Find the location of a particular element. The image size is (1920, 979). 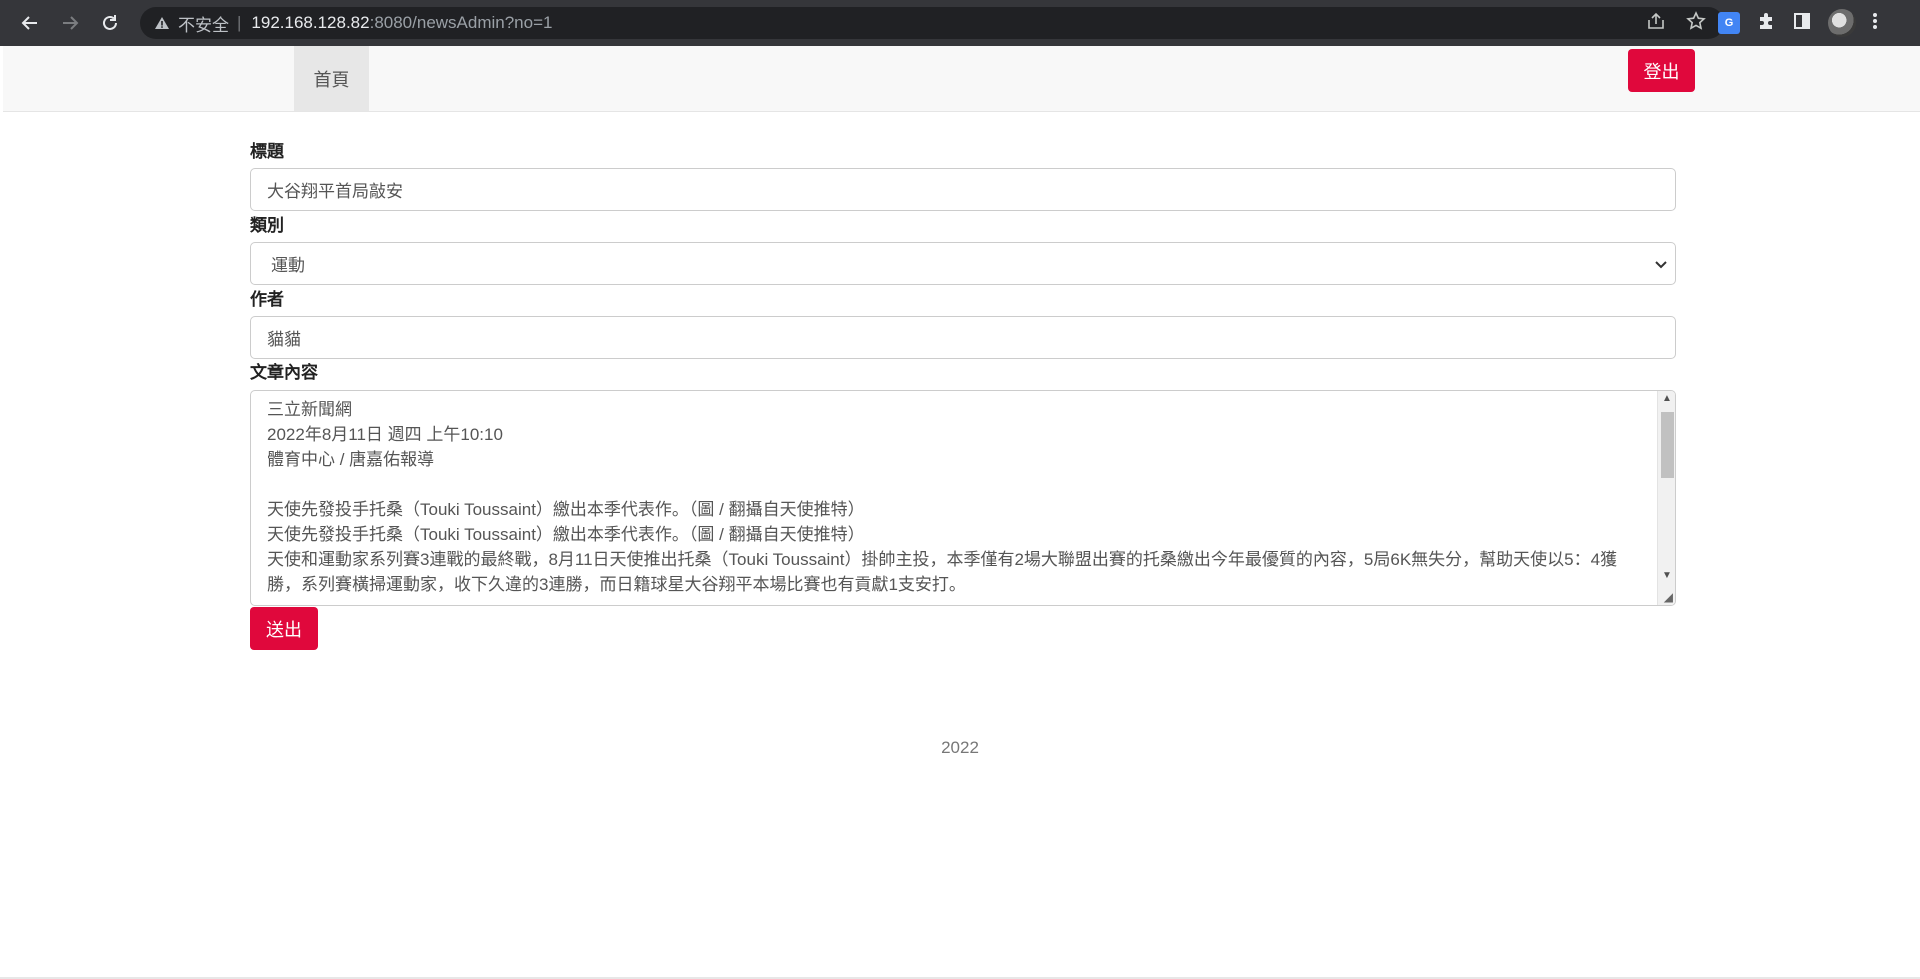

url-host: 192.168.128.82 is located at coordinates (310, 22).